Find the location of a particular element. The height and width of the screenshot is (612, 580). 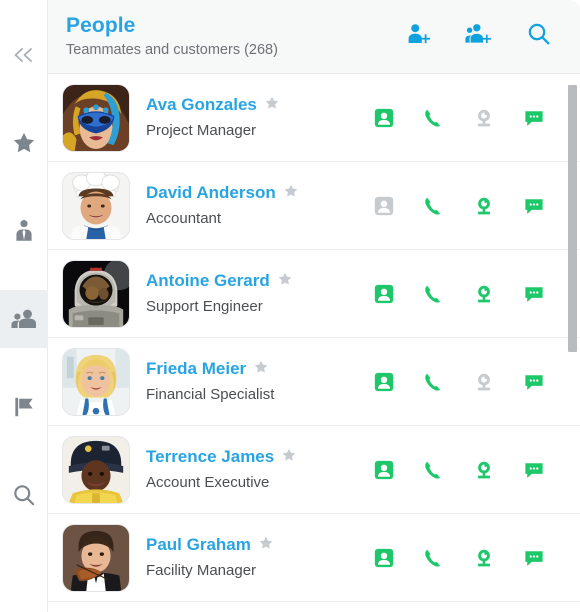

person-info: Ava Gonzales Project Manager is located at coordinates (251, 117).